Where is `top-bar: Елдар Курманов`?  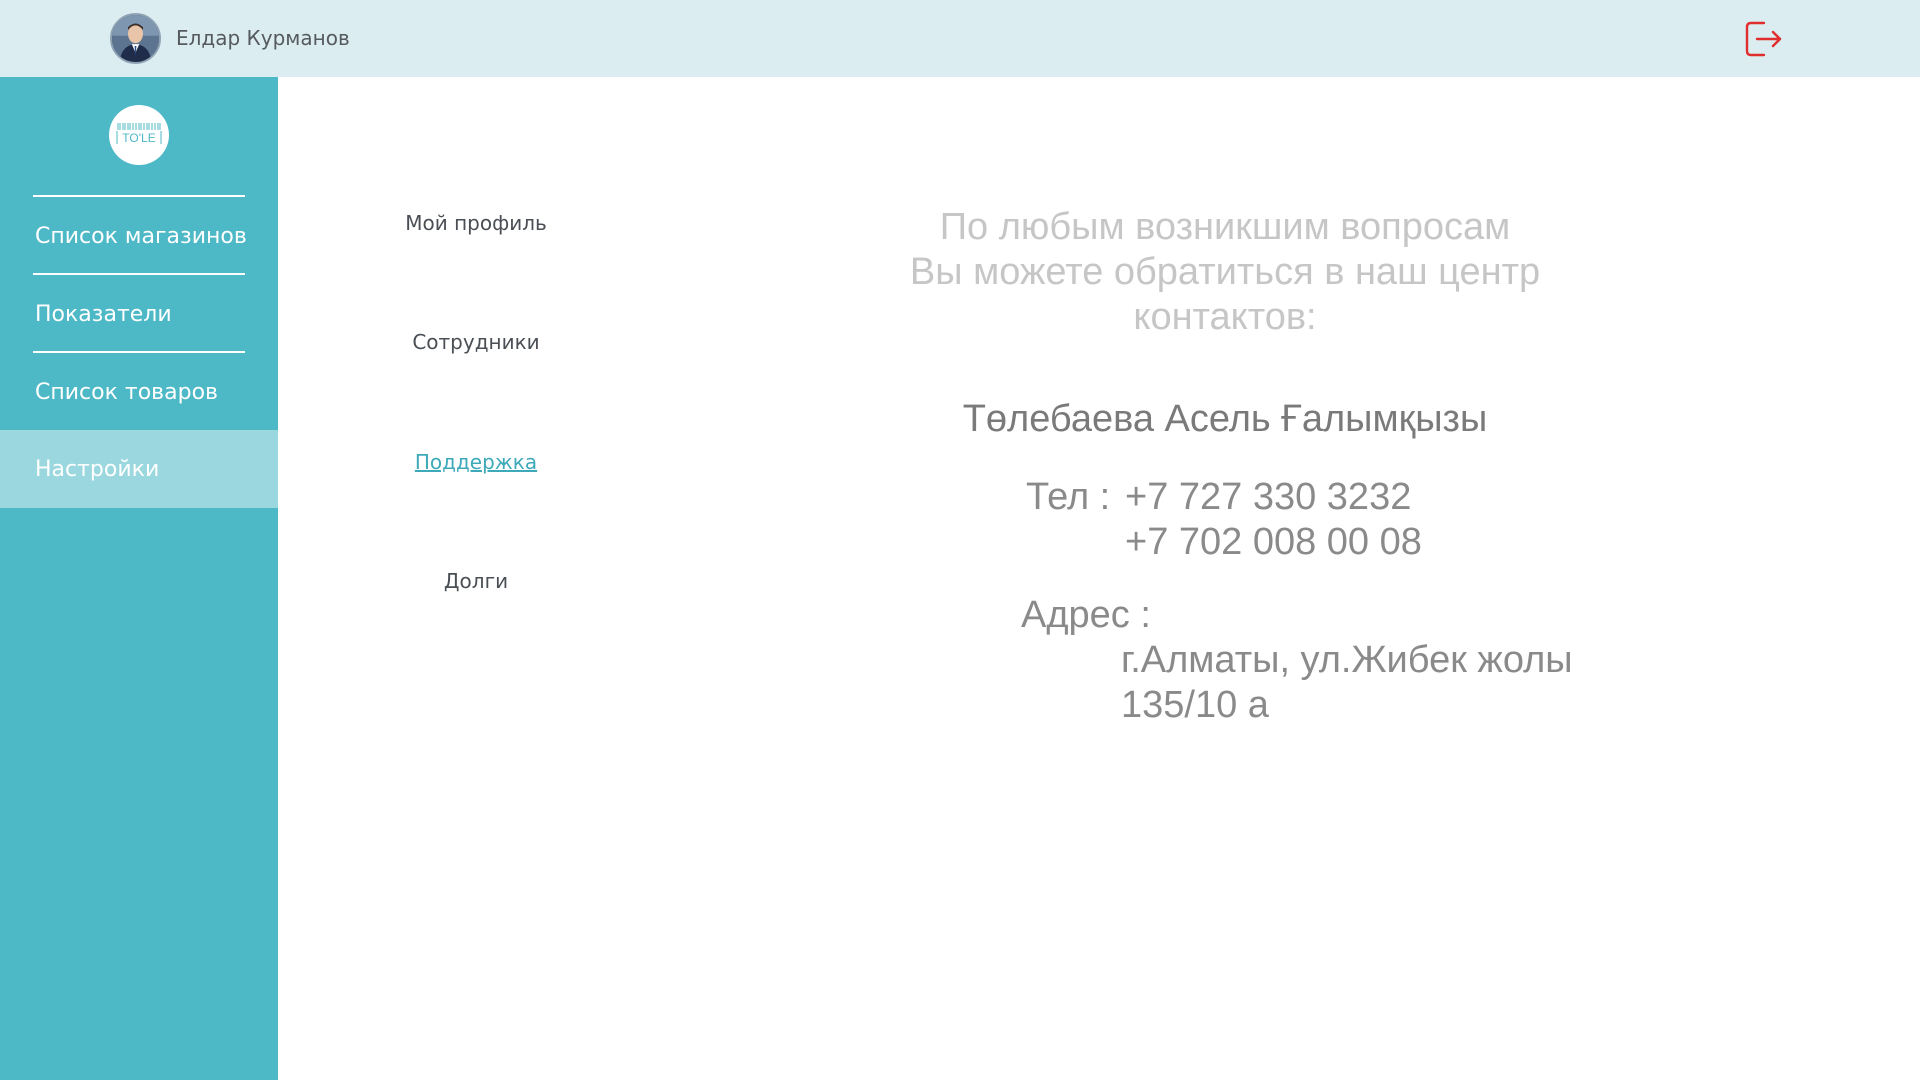
top-bar: Елдар Курманов is located at coordinates (960, 38).